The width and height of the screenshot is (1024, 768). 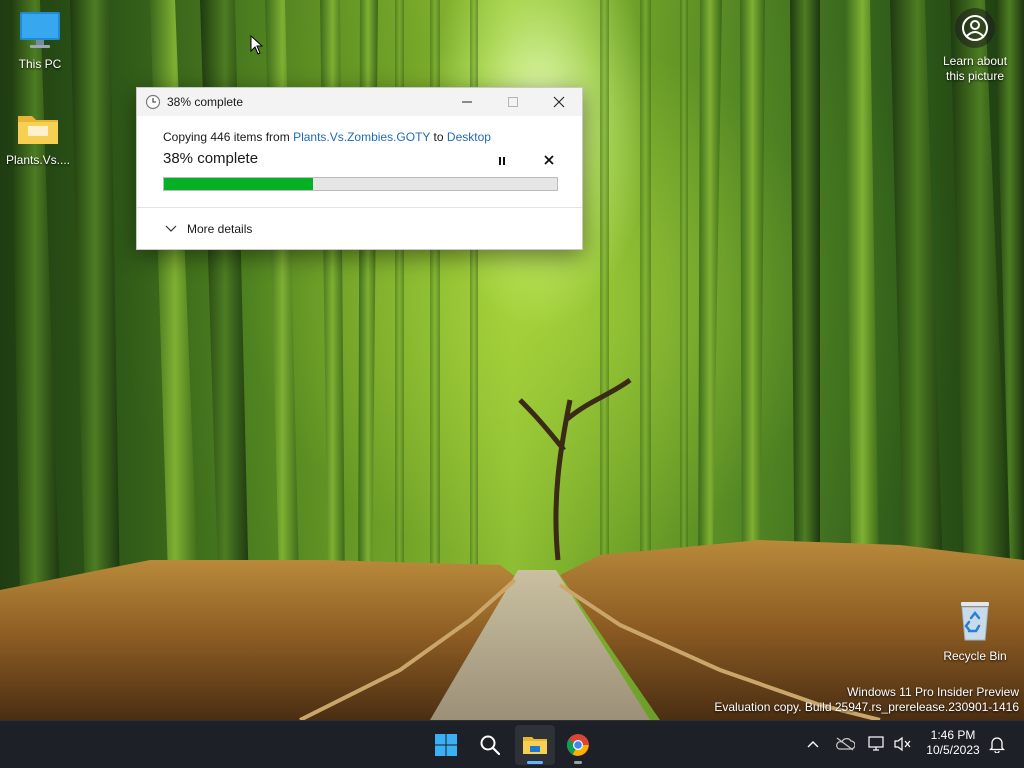 I want to click on network-button, so click(x=877, y=744).